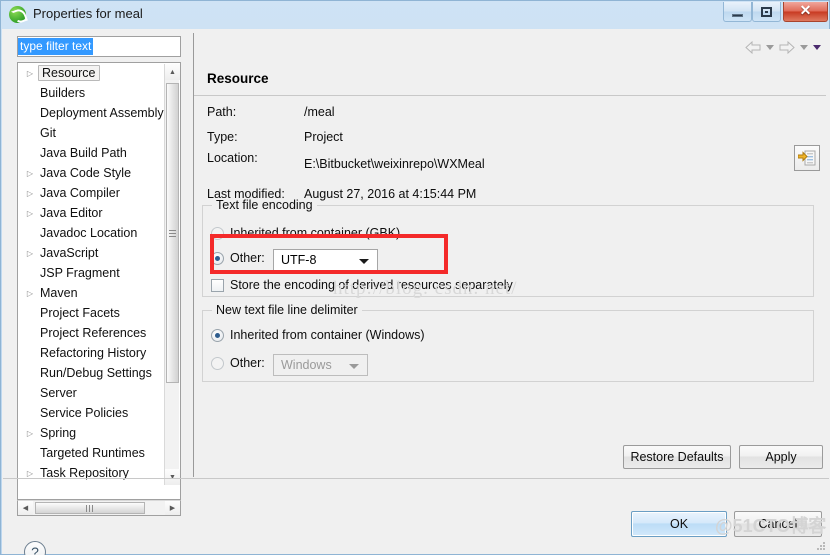 This screenshot has height=555, width=830. What do you see at coordinates (92, 353) in the screenshot?
I see `sidebar-item-refactoring-history: ▷Refactoring History` at bounding box center [92, 353].